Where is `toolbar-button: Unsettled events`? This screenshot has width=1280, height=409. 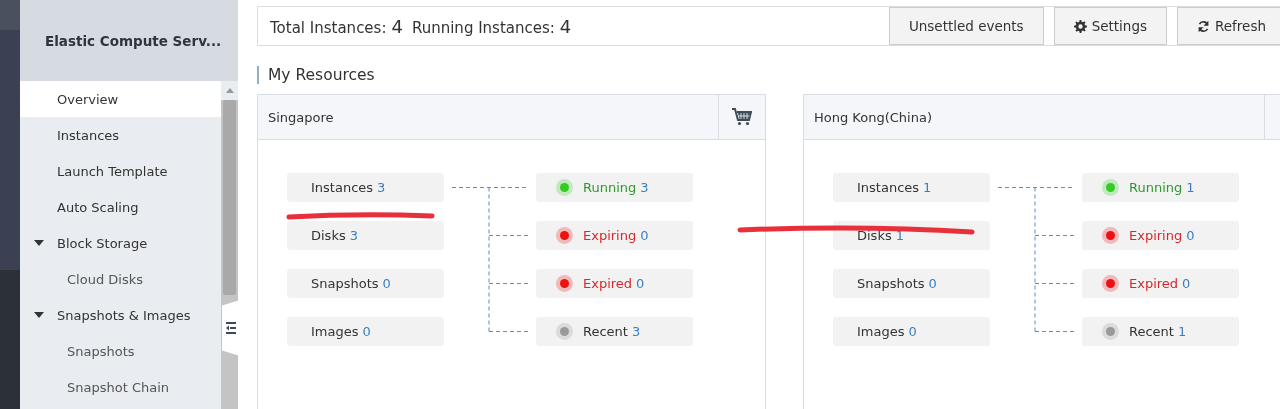
toolbar-button: Unsettled events is located at coordinates (966, 26).